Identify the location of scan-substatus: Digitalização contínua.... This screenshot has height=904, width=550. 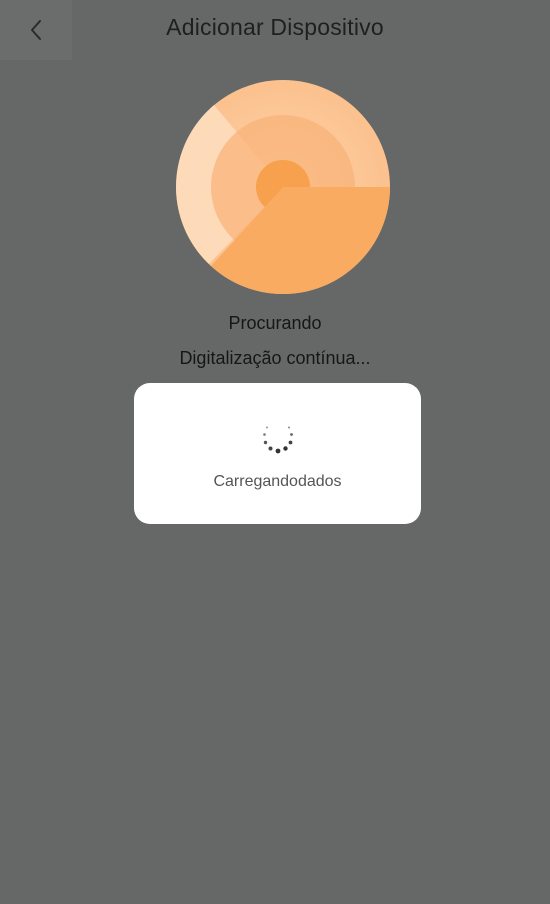
(275, 358).